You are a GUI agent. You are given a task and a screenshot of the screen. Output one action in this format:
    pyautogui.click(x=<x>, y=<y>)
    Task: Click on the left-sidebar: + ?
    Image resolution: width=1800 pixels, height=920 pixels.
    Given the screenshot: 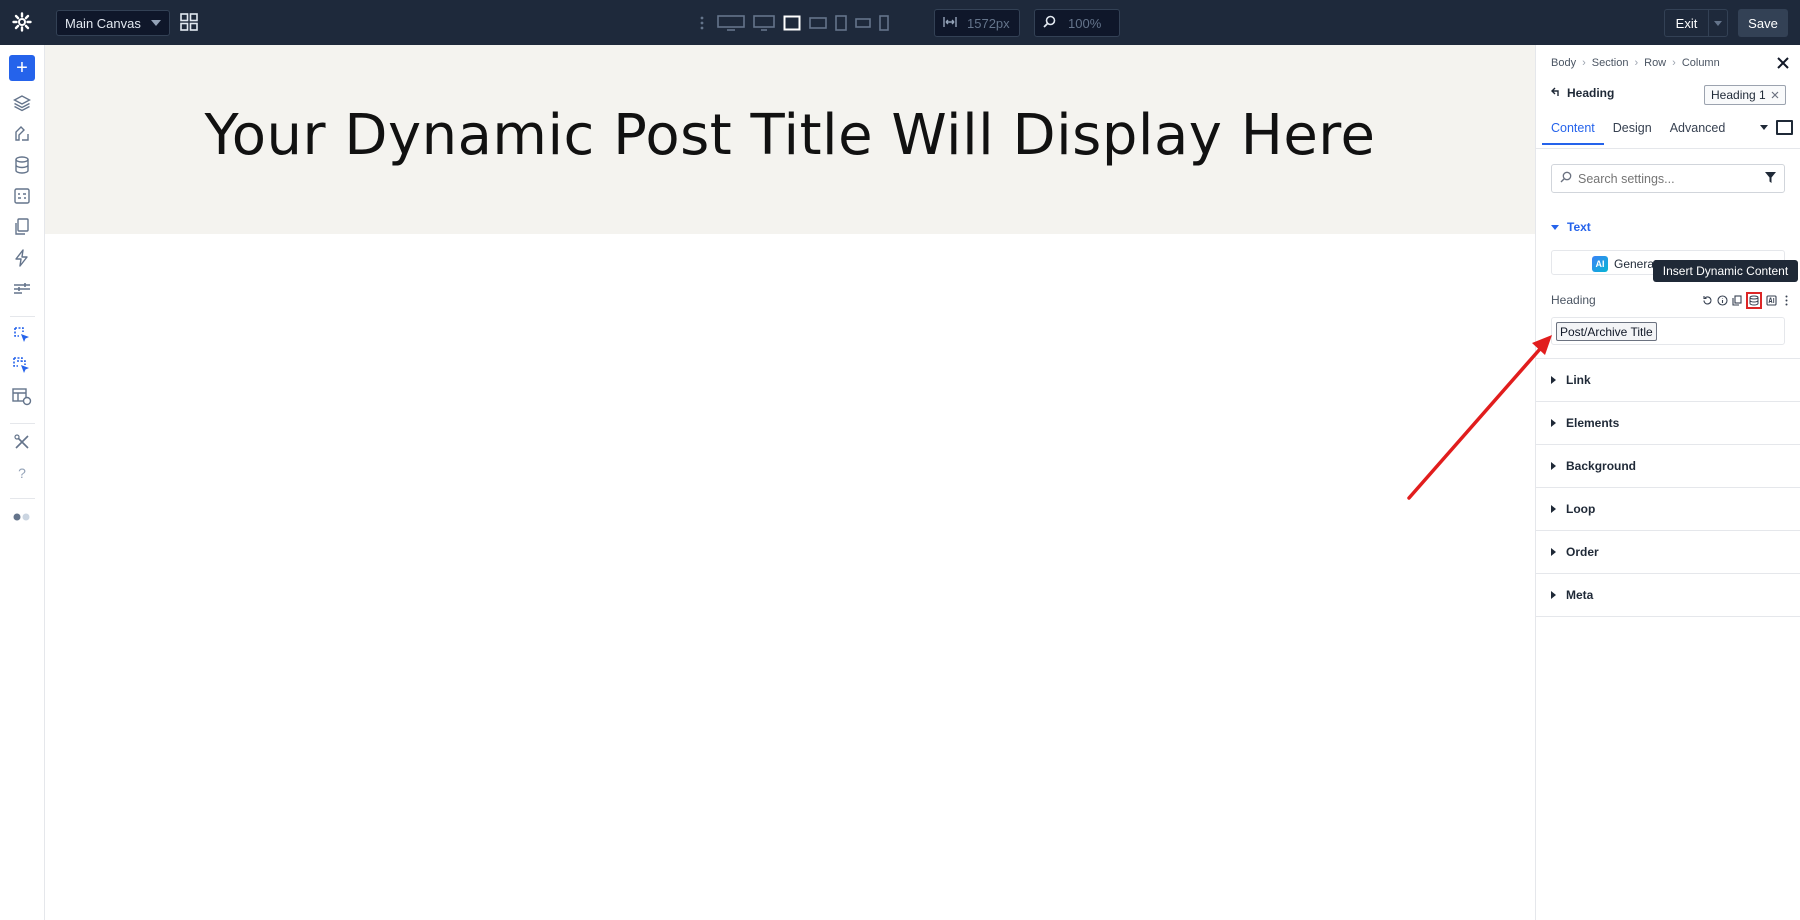 What is the action you would take?
    pyautogui.click(x=22, y=482)
    